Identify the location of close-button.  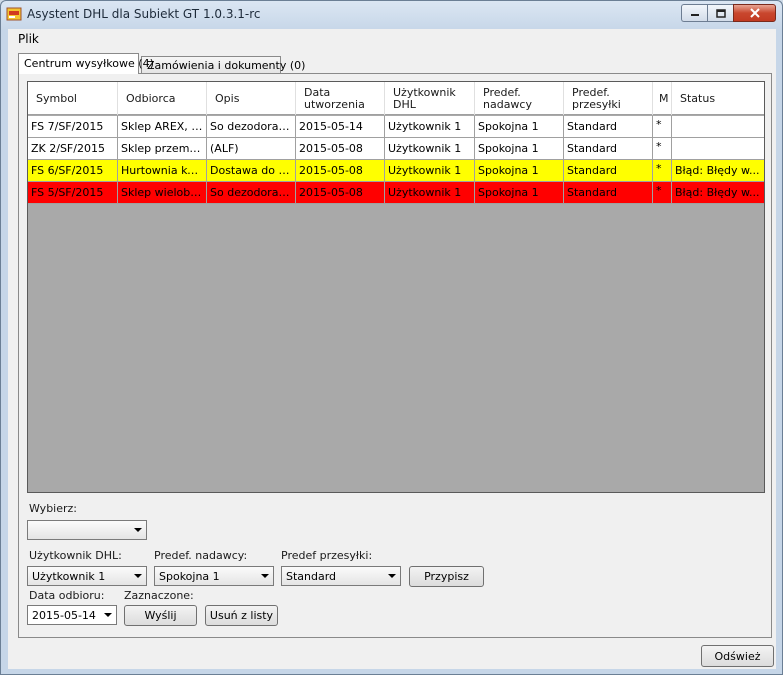
(754, 13).